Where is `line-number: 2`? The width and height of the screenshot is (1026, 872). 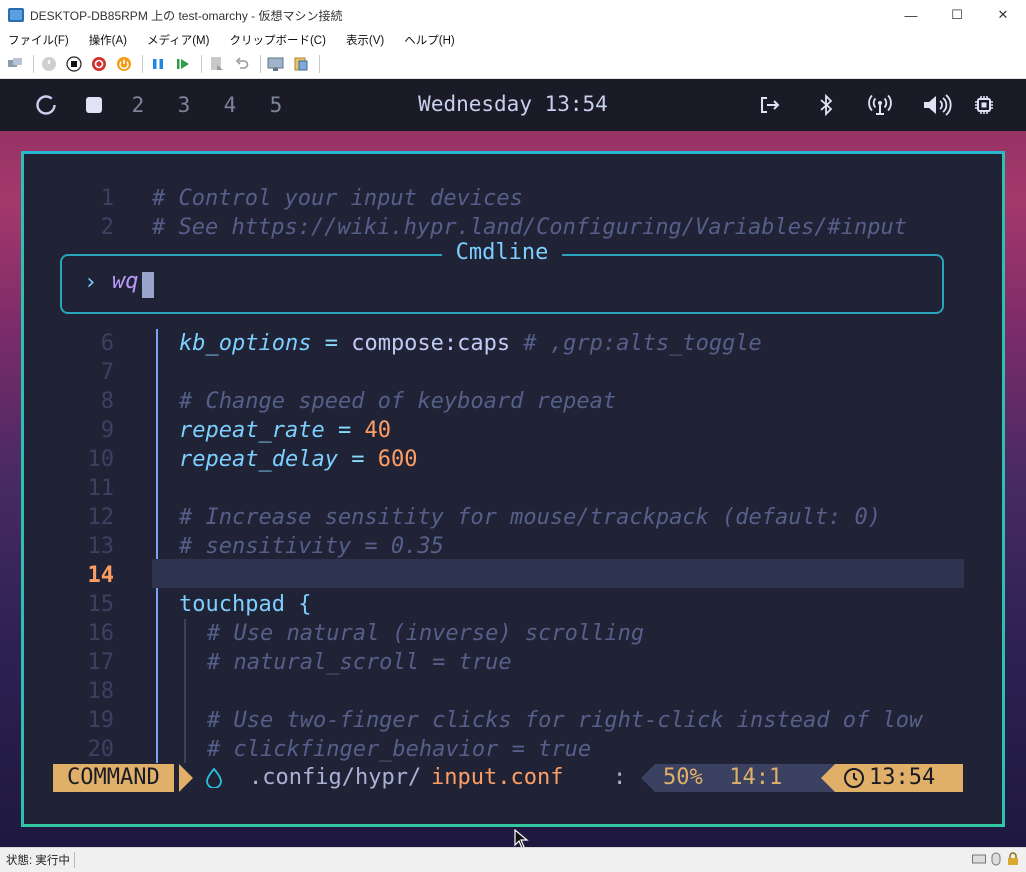 line-number: 2 is located at coordinates (107, 227).